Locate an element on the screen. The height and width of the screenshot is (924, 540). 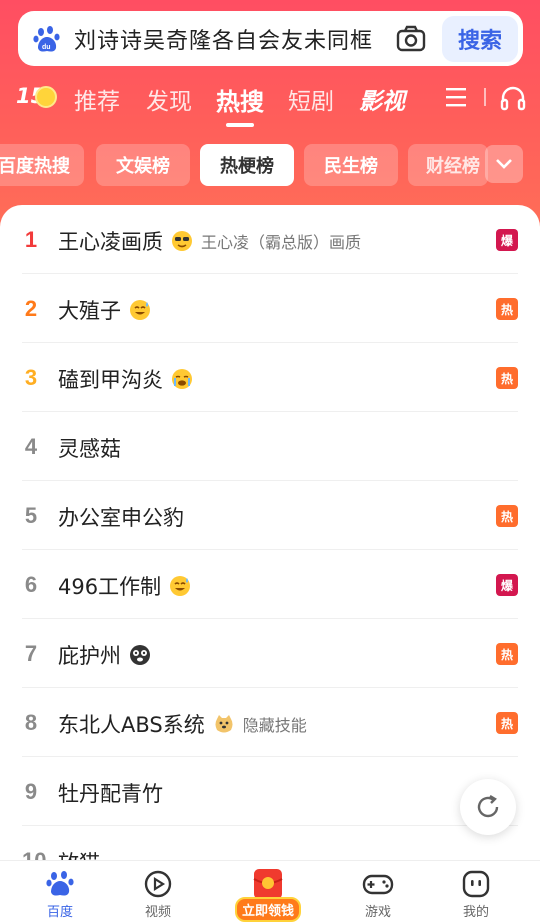
bottom-nav-video: 视频 is located at coordinates (158, 892).